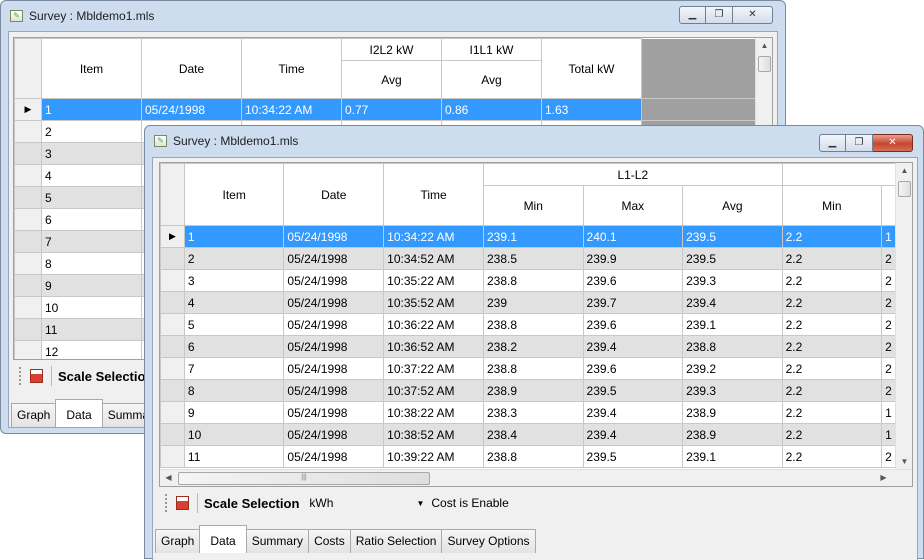  Describe the element at coordinates (433, 258) in the screenshot. I see `cell-time: 10:34:52 AM` at that location.